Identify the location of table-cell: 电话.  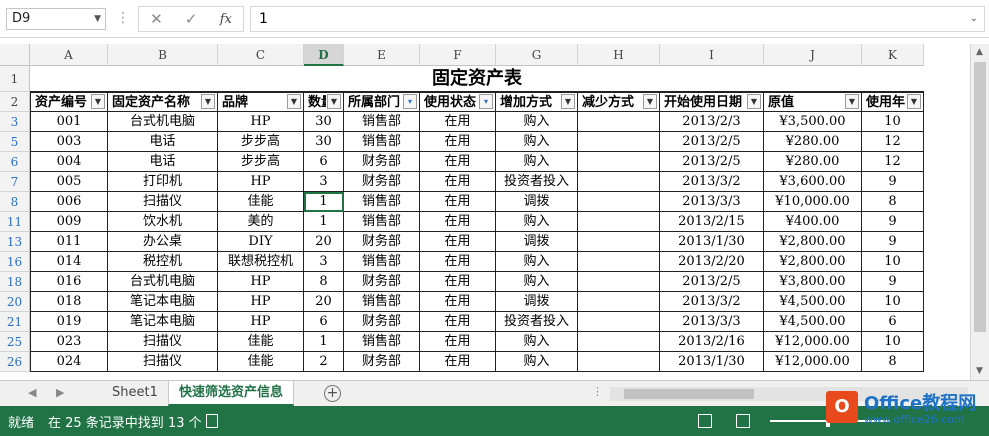
(163, 142).